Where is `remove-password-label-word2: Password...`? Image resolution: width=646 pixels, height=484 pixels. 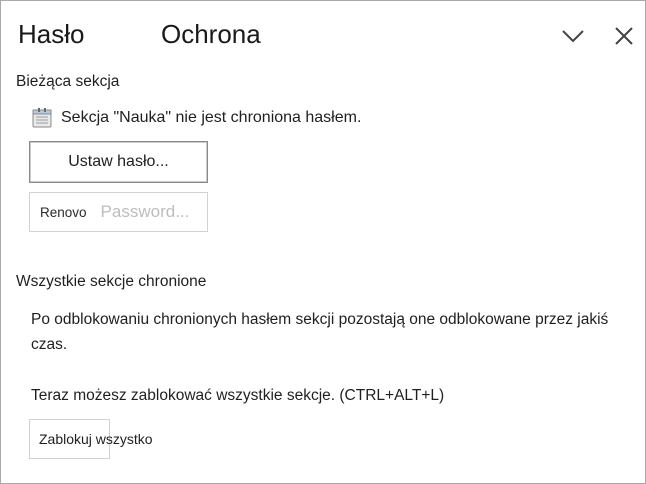 remove-password-label-word2: Password... is located at coordinates (145, 211).